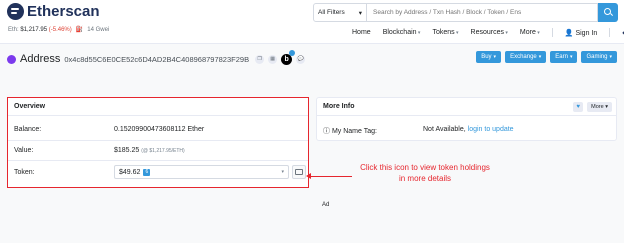 This screenshot has width=624, height=243. Describe the element at coordinates (482, 12) in the screenshot. I see `search-input` at that location.